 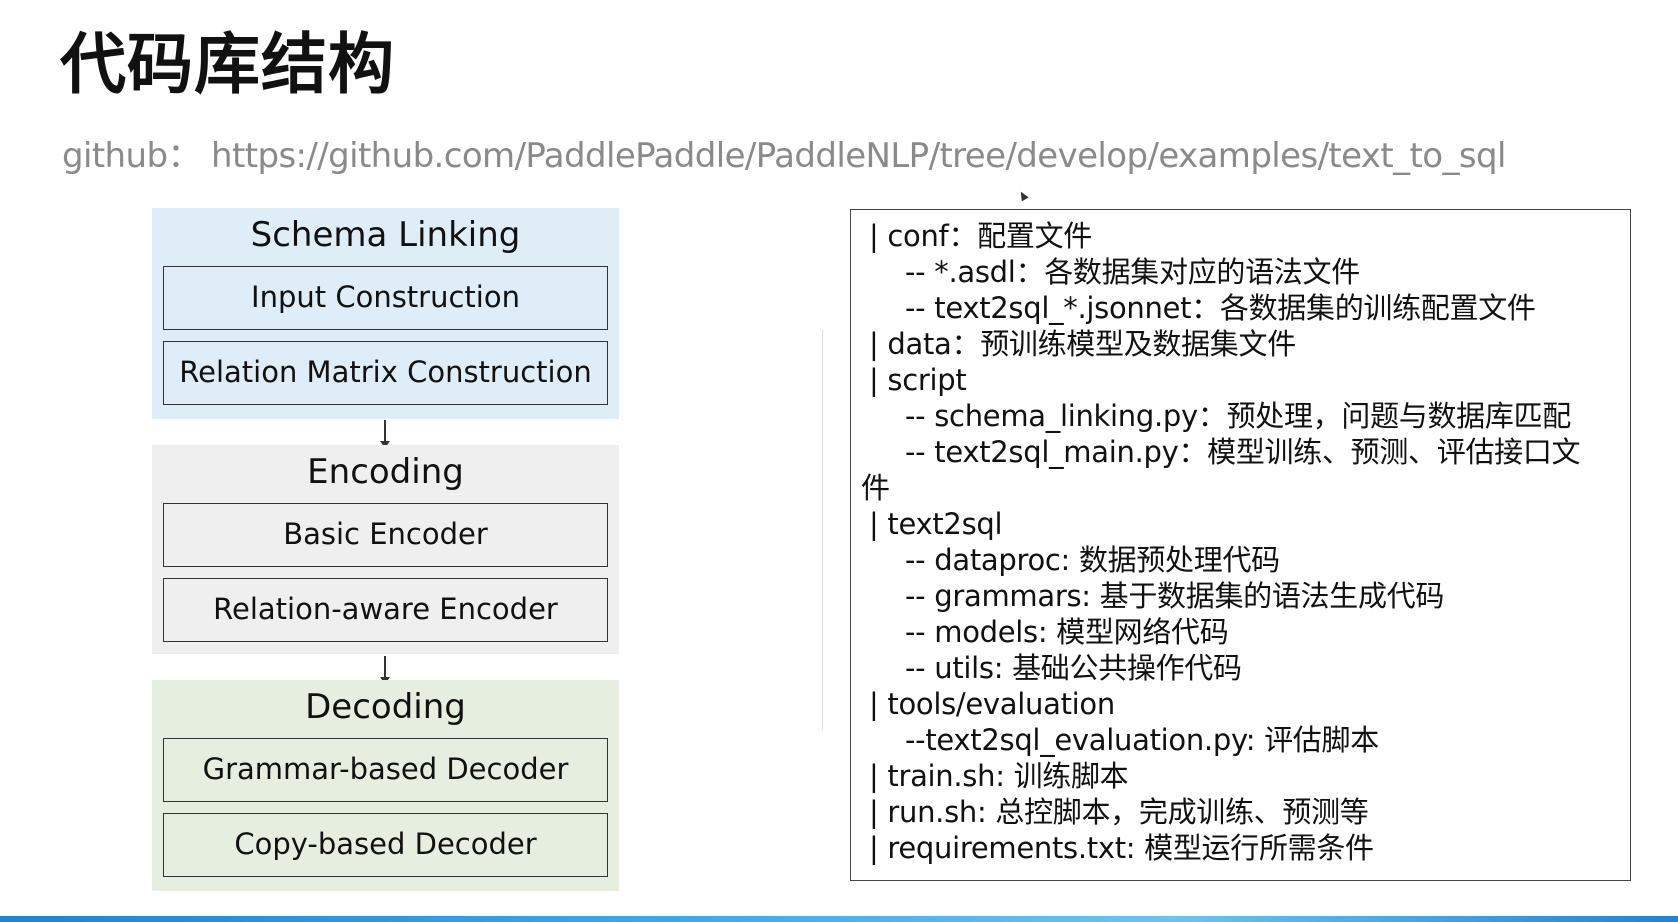 I want to click on tree-line-requirements: | requirements.txt: 模型运行所需条件, so click(x=1121, y=848).